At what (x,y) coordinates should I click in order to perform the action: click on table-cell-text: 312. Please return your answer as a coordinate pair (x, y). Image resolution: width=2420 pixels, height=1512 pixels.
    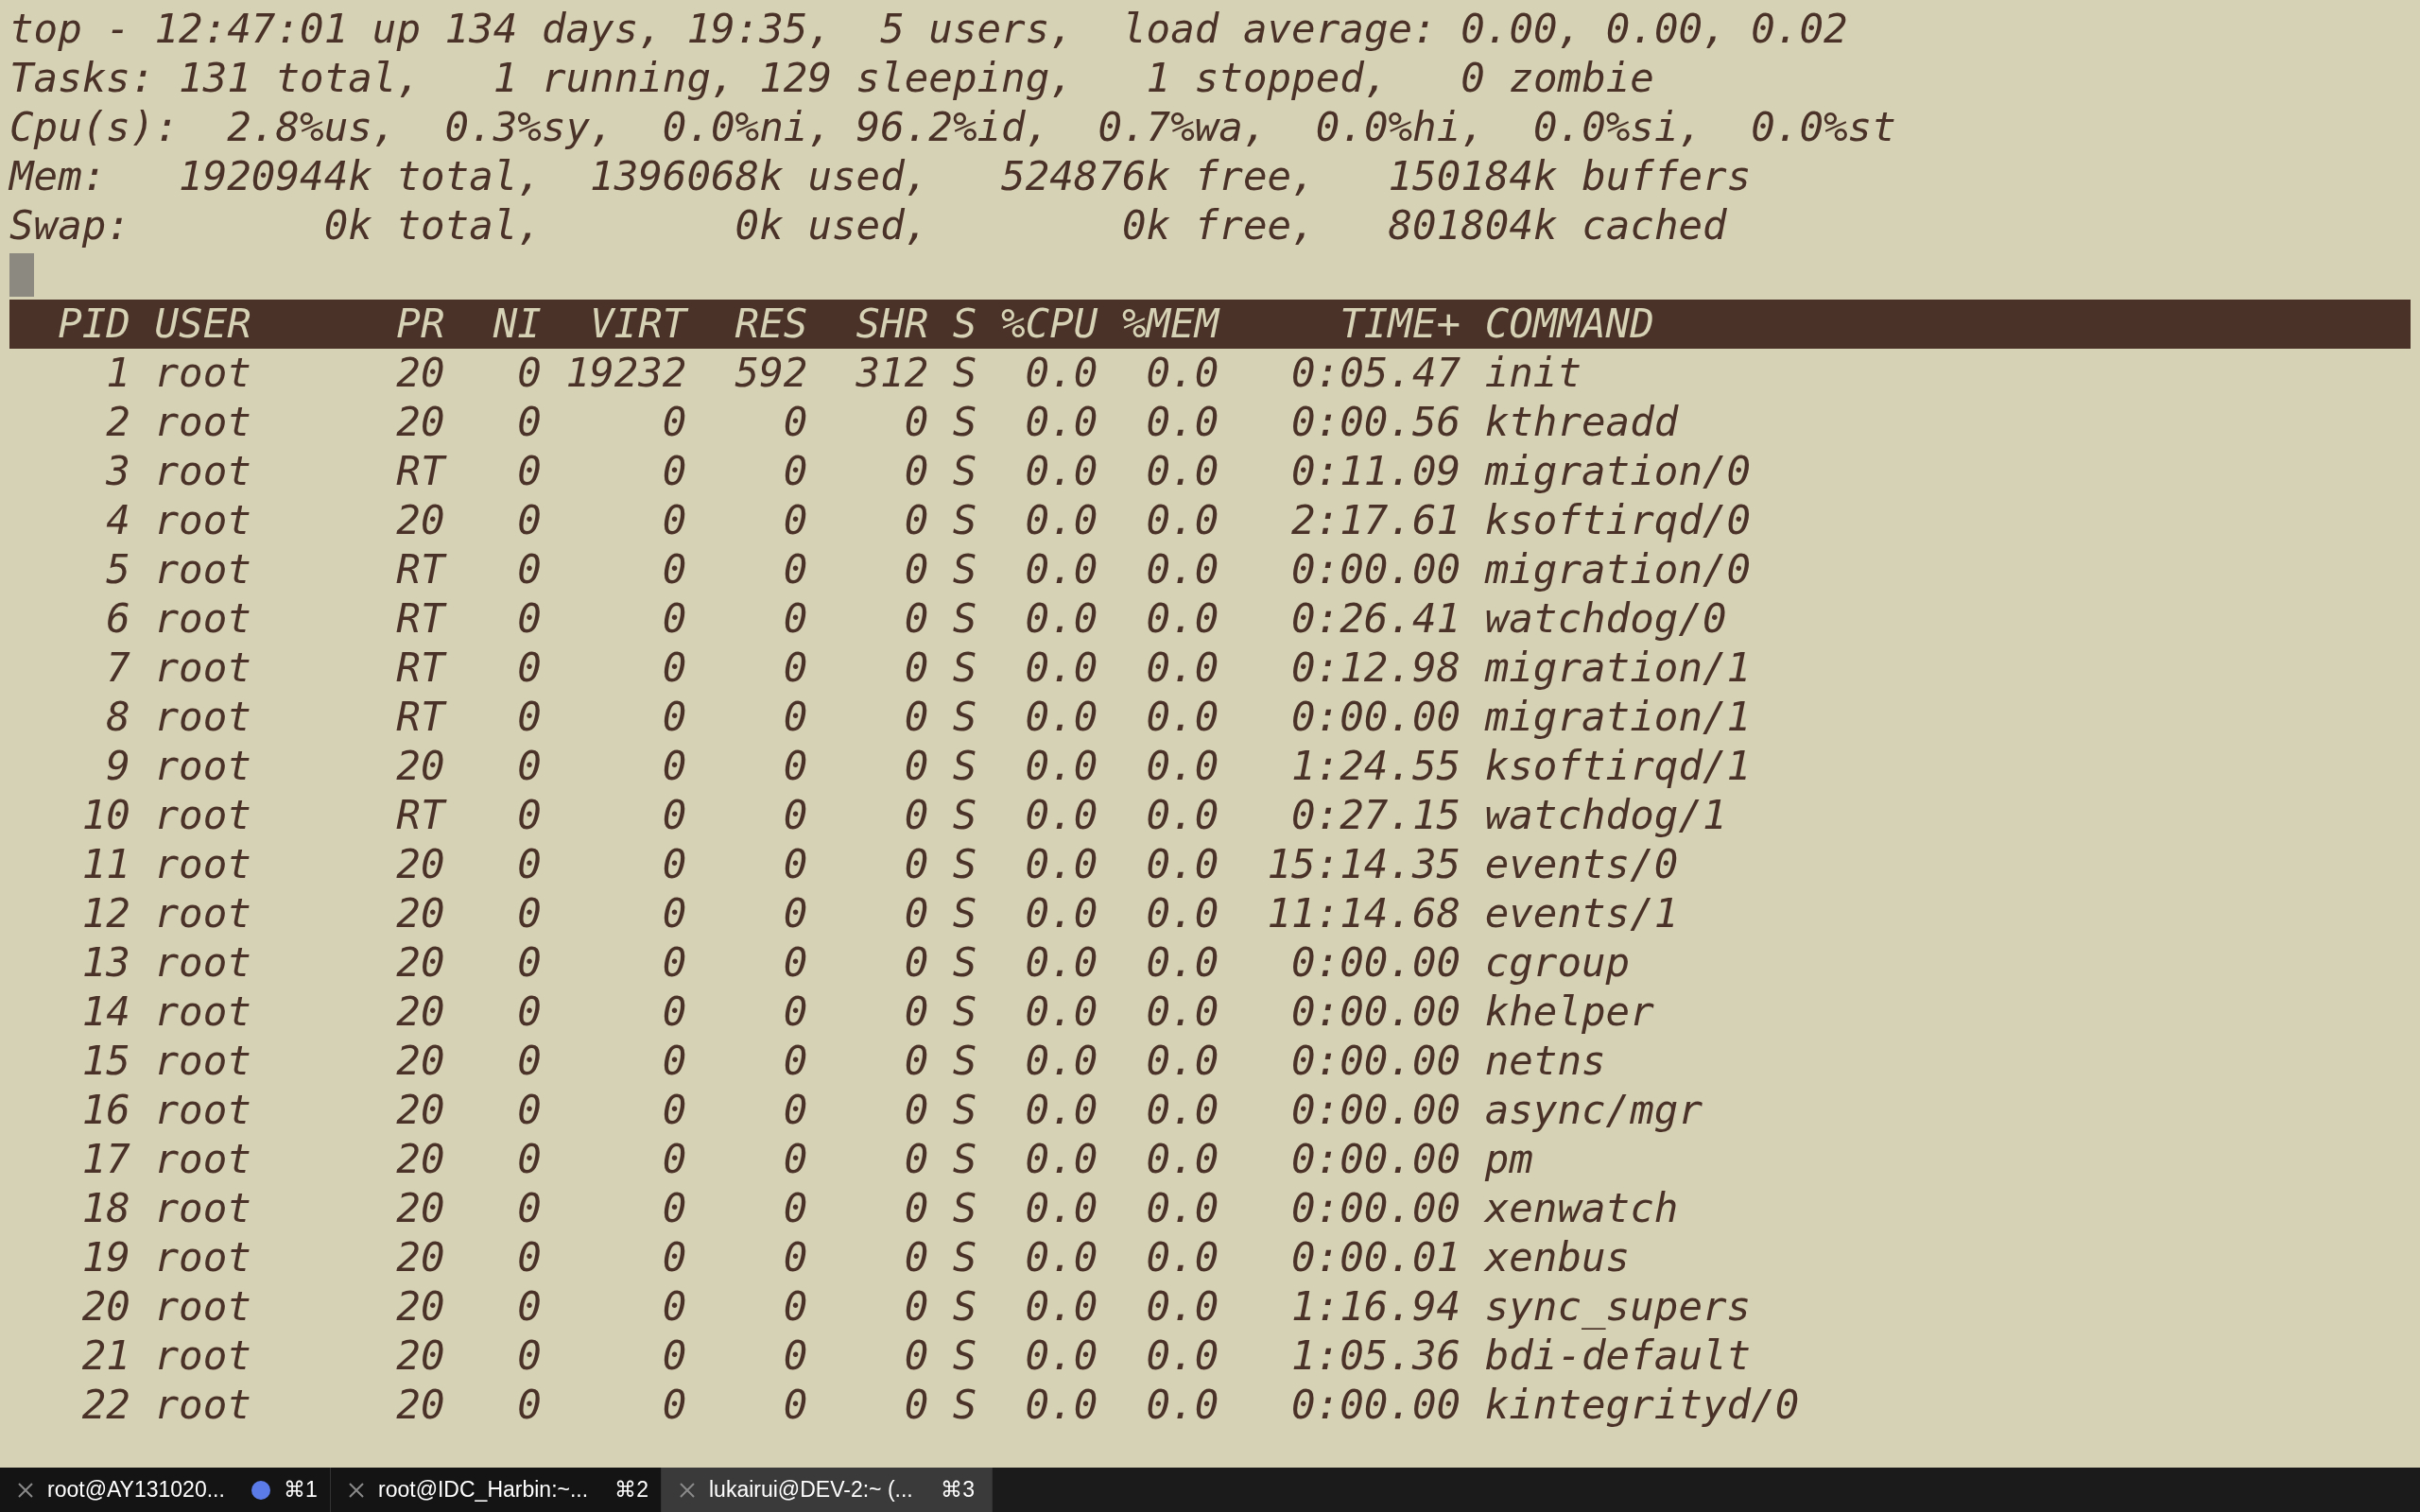
    Looking at the image, I should click on (892, 373).